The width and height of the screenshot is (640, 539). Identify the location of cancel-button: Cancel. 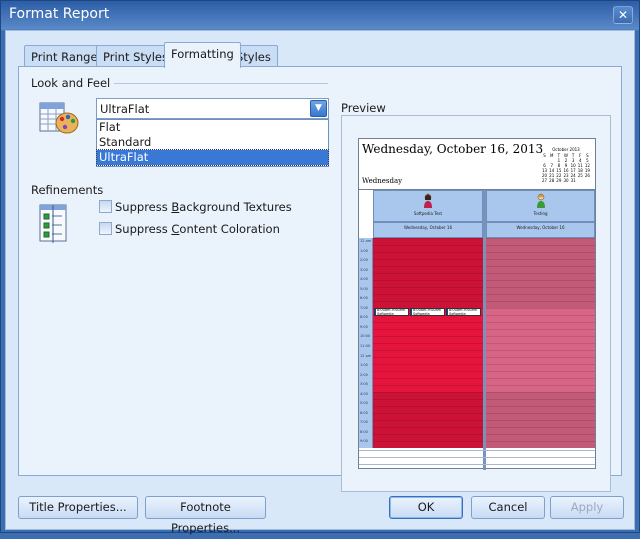
(508, 507).